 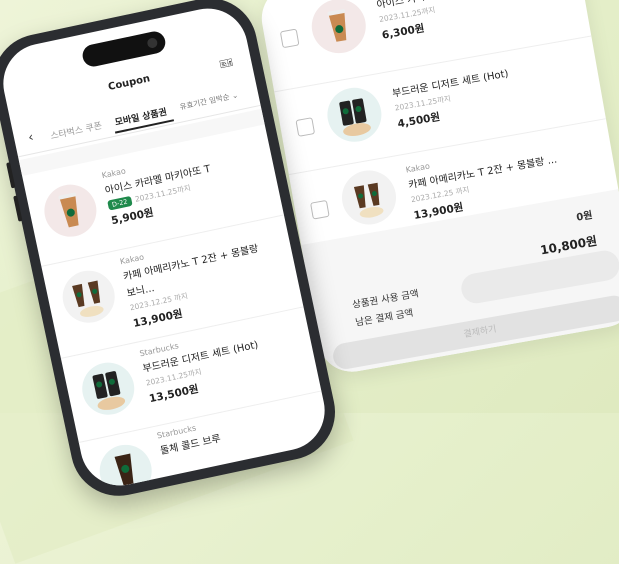 What do you see at coordinates (11, 175) in the screenshot?
I see `volume-up-button` at bounding box center [11, 175].